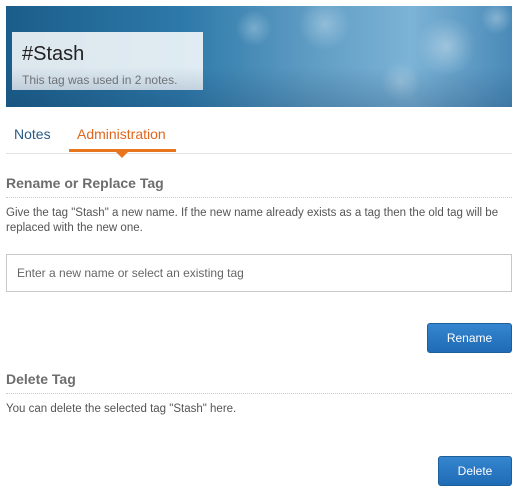 This screenshot has height=501, width=524. I want to click on tag-title-box: #Stash This tag was used in 2 notes., so click(107, 61).